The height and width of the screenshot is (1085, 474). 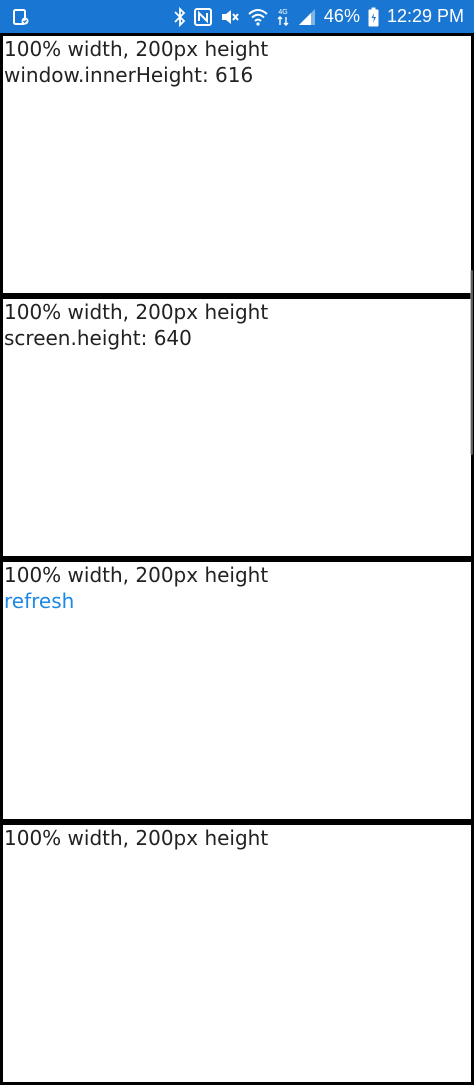 I want to click on refresh-link: refresh, so click(x=237, y=601).